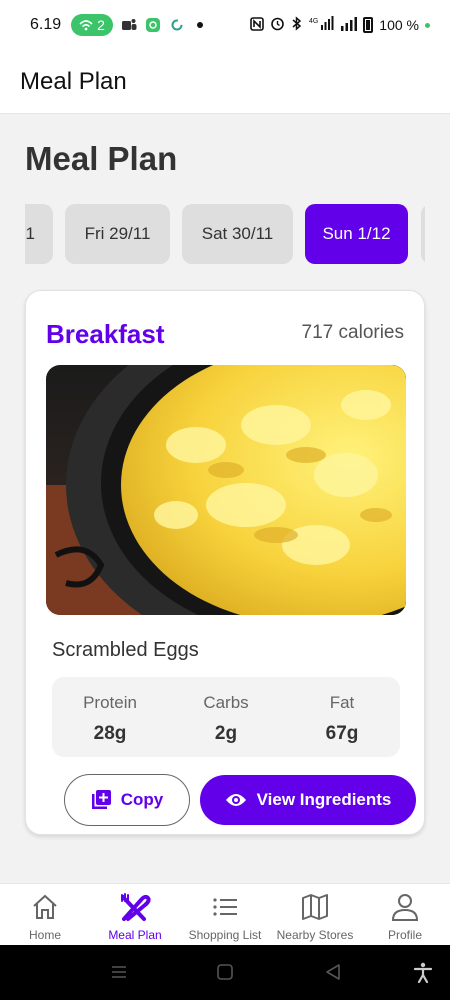 This screenshot has width=450, height=1000. I want to click on signal-strength-icon, so click(349, 25).